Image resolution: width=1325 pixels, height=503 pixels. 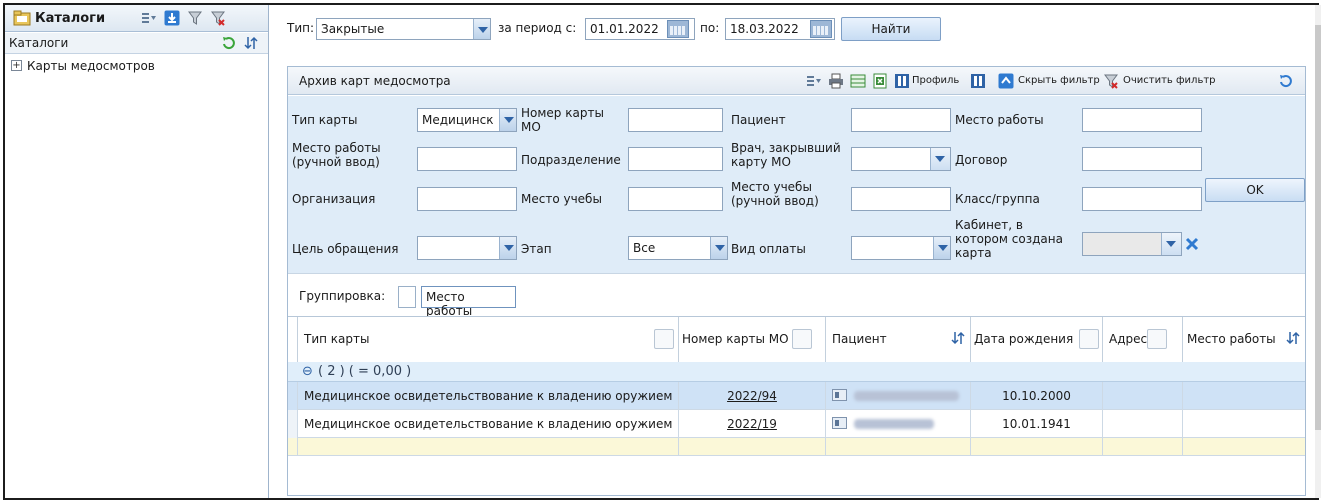 I want to click on hide-filter-label: Скрыть фильтр, so click(x=1059, y=80).